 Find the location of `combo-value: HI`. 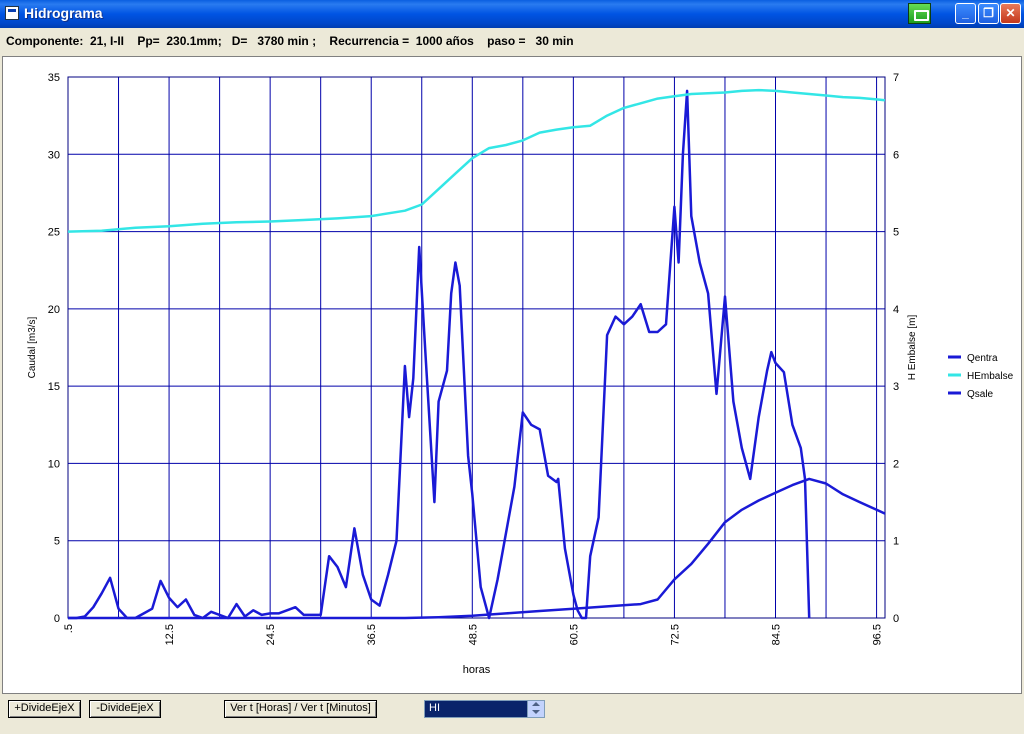

combo-value: HI is located at coordinates (434, 708).